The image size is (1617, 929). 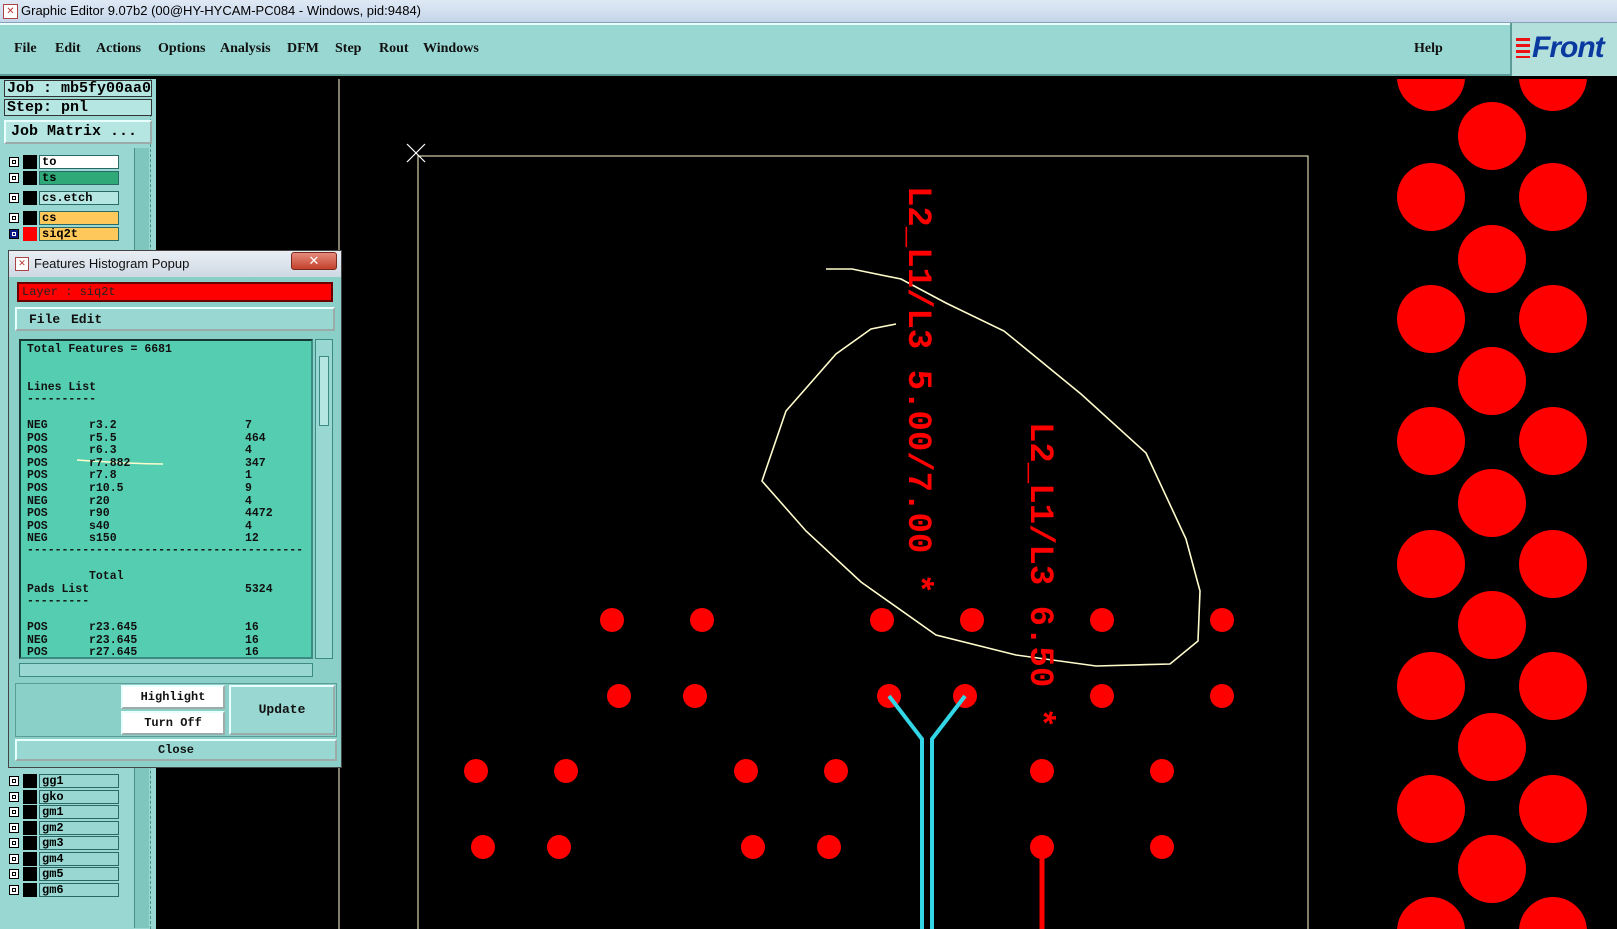 What do you see at coordinates (79, 874) in the screenshot?
I see `layer-name: gm5` at bounding box center [79, 874].